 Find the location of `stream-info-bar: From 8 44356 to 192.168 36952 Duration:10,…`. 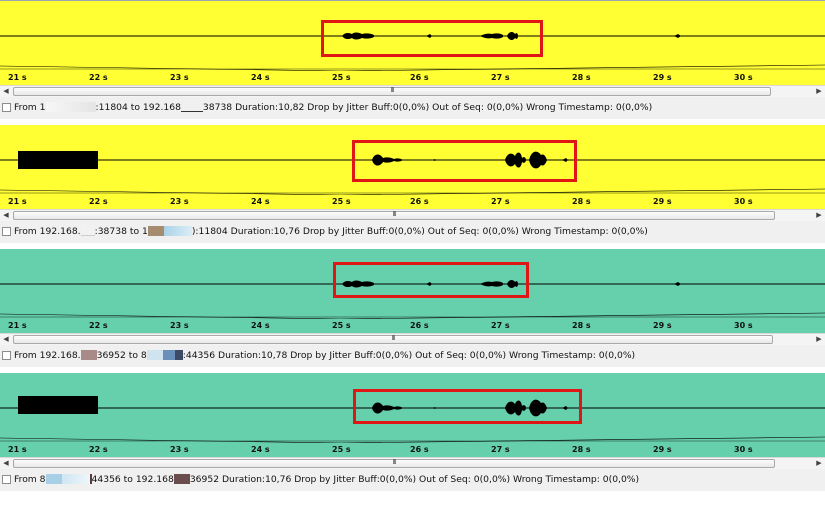

stream-info-bar: From 8 44356 to 192.168 36952 Duration:10,… is located at coordinates (412, 480).